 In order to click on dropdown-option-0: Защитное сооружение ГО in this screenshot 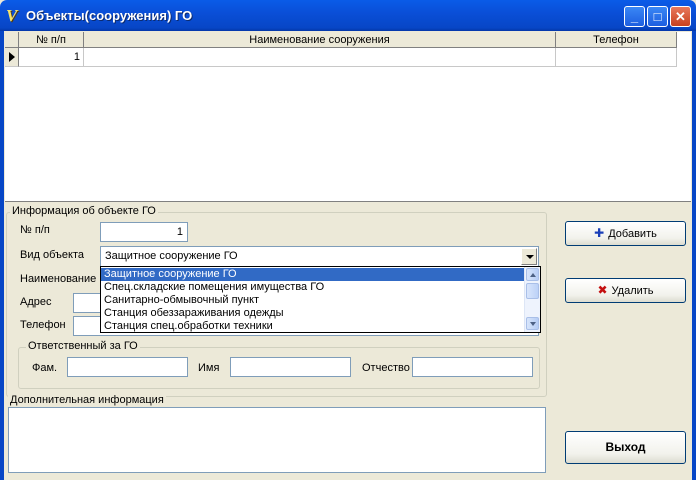, I will do `click(313, 274)`.